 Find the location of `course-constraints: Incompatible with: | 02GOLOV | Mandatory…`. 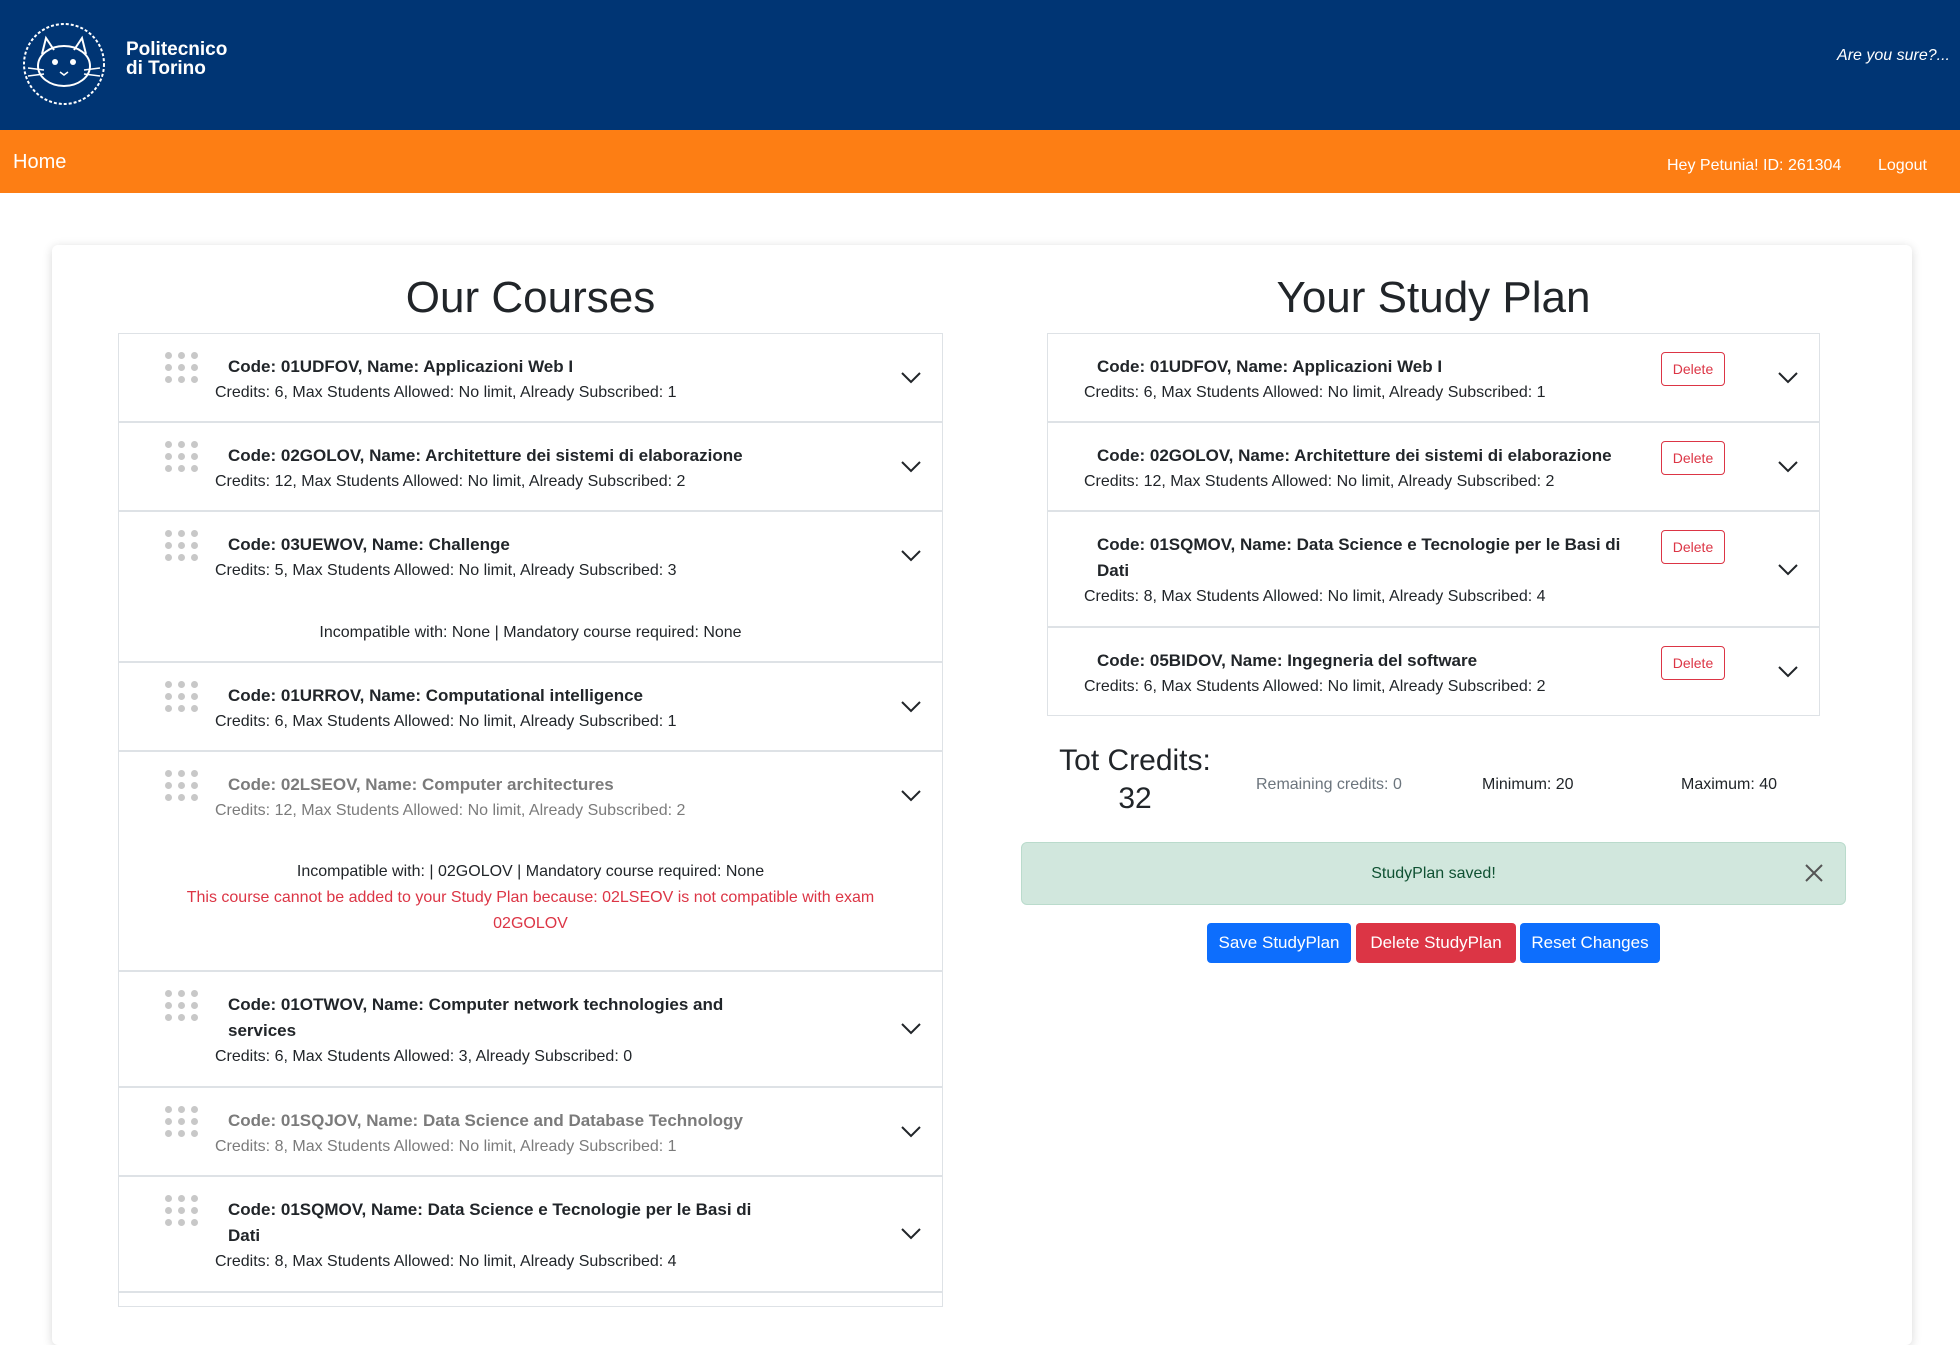

course-constraints: Incompatible with: | 02GOLOV | Mandatory… is located at coordinates (530, 871).